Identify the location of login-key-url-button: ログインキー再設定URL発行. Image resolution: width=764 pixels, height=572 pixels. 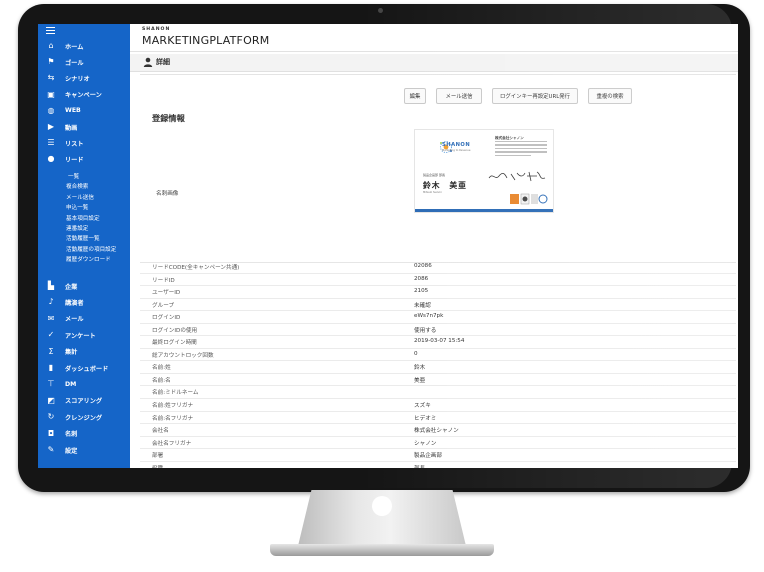
(535, 96).